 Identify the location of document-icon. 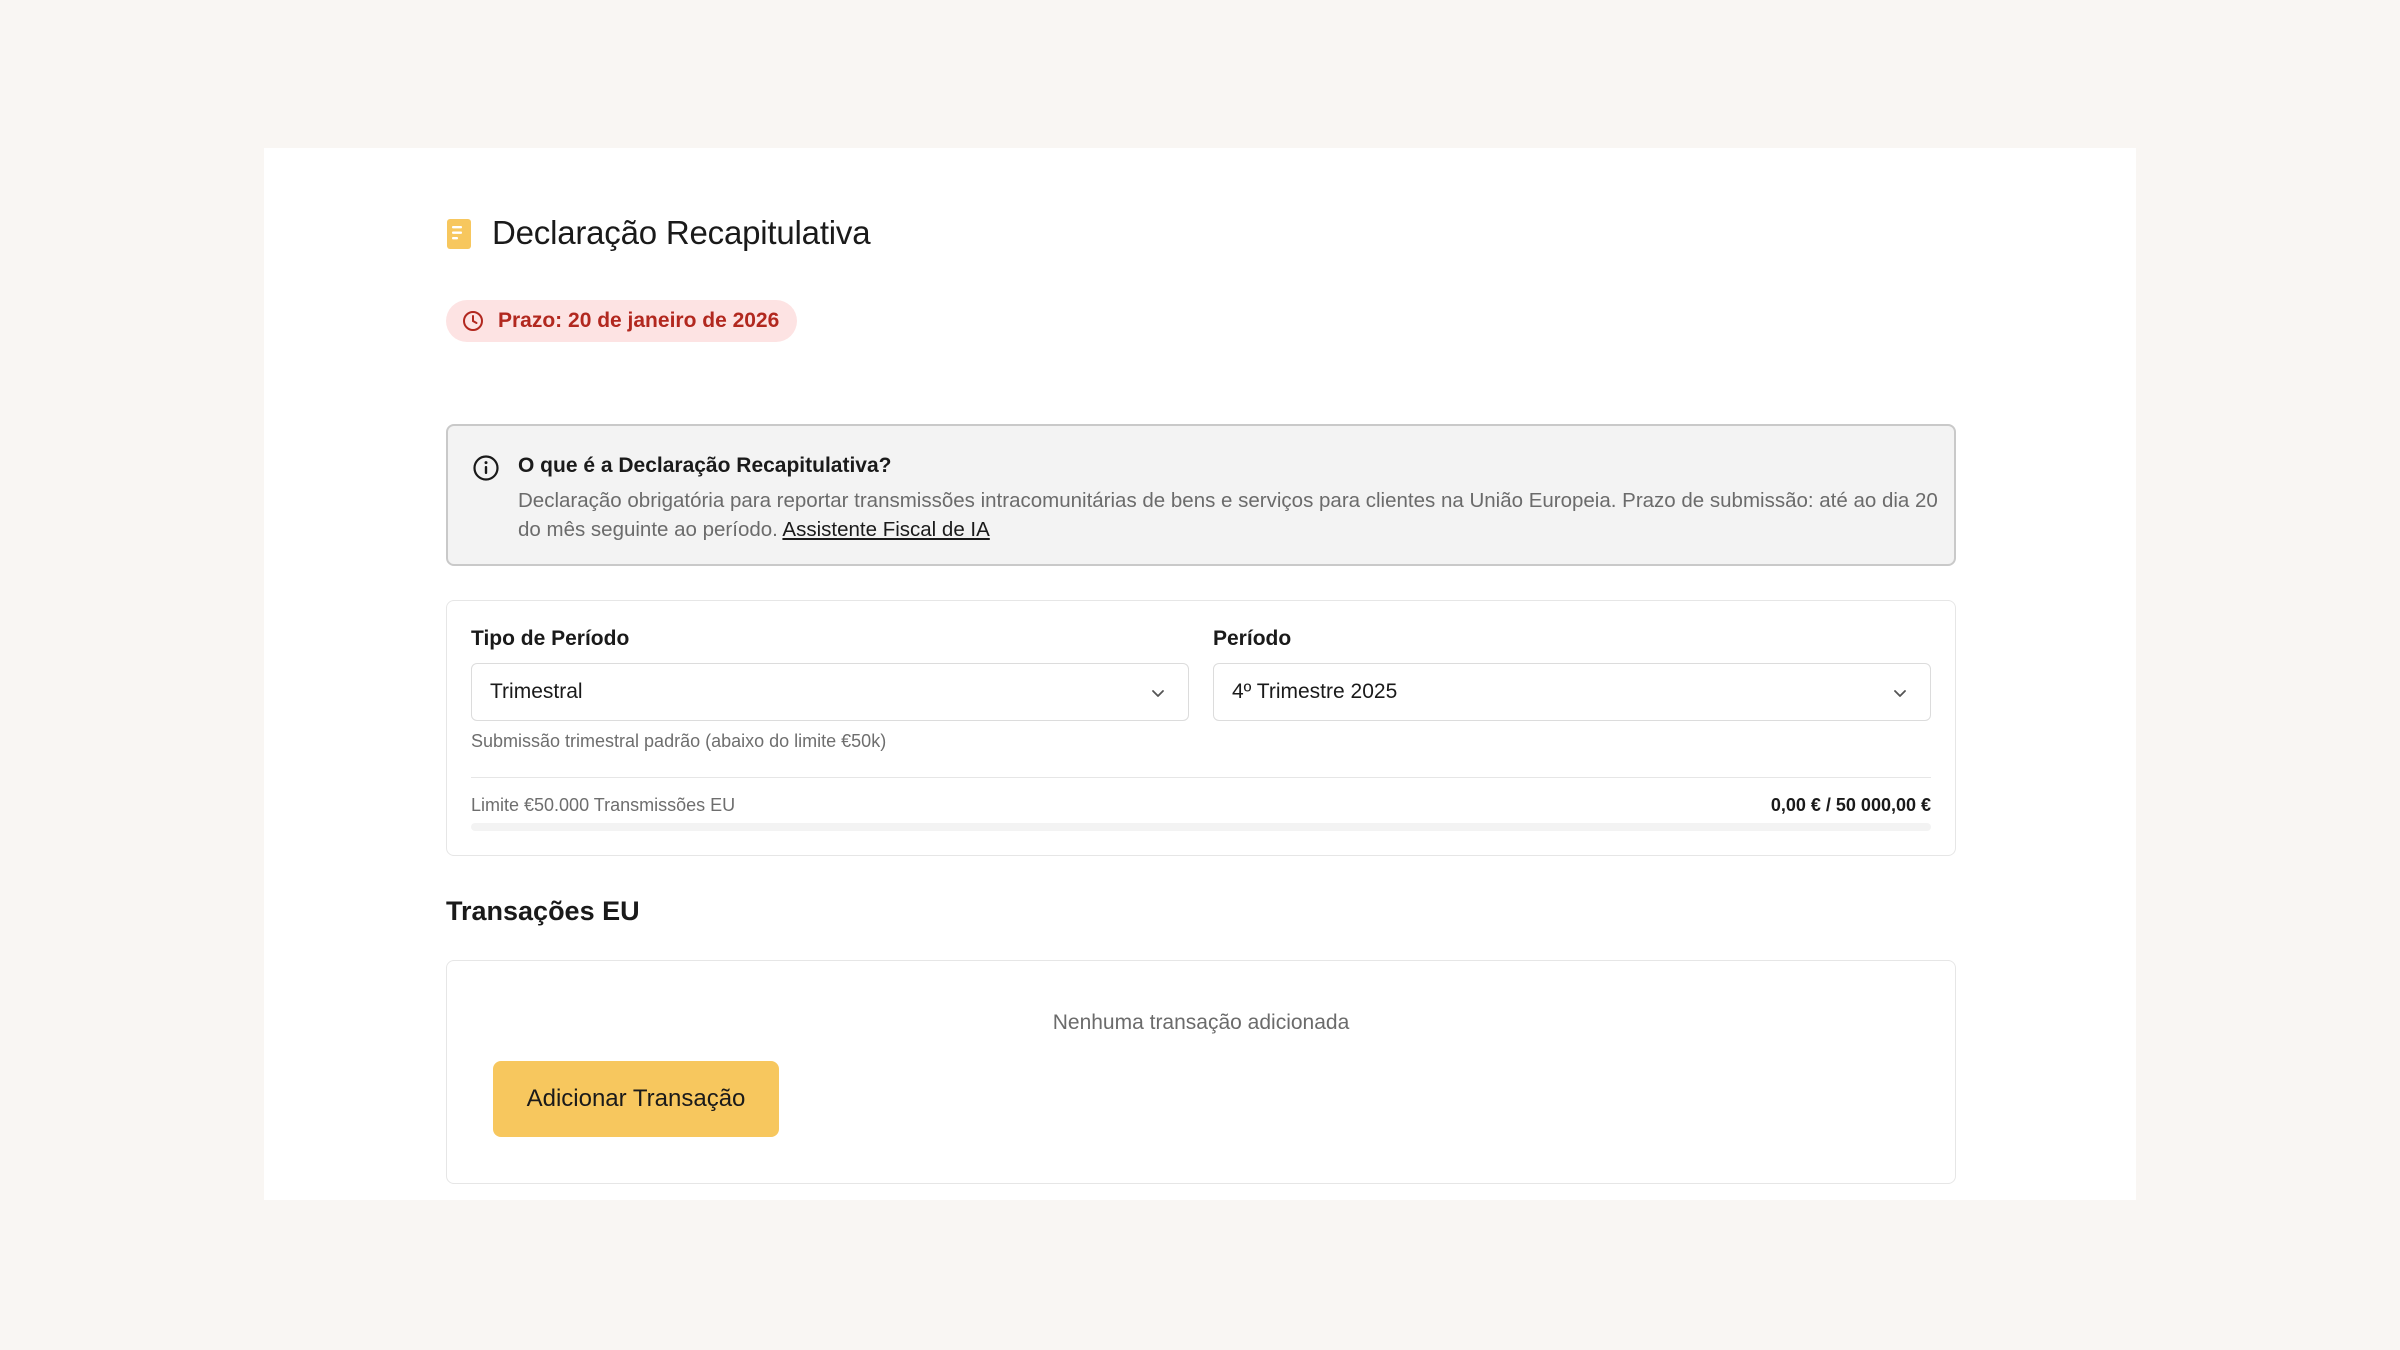
(459, 234).